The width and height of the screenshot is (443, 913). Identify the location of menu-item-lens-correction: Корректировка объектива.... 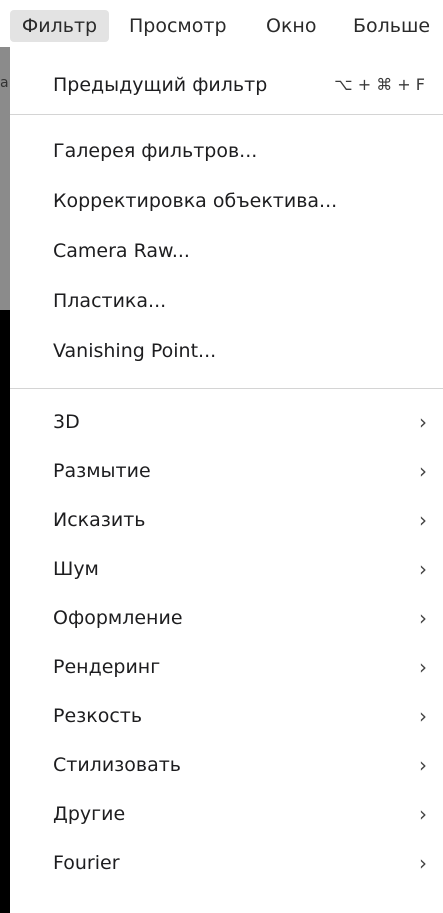
(226, 201).